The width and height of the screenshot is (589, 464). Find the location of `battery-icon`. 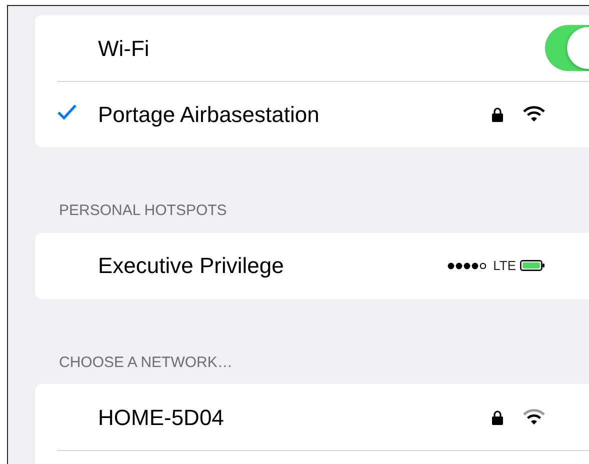

battery-icon is located at coordinates (532, 265).